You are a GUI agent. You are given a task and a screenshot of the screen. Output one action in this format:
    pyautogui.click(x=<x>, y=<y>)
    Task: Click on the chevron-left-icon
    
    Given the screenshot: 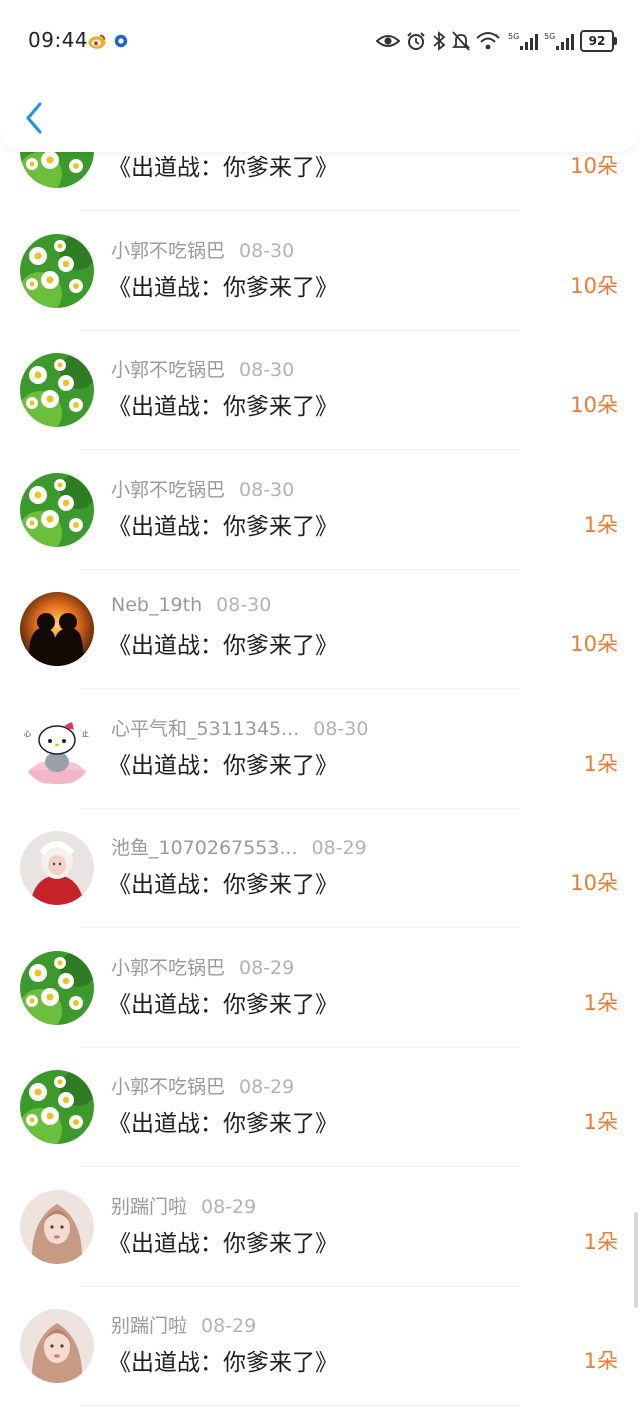 What is the action you would take?
    pyautogui.click(x=34, y=118)
    